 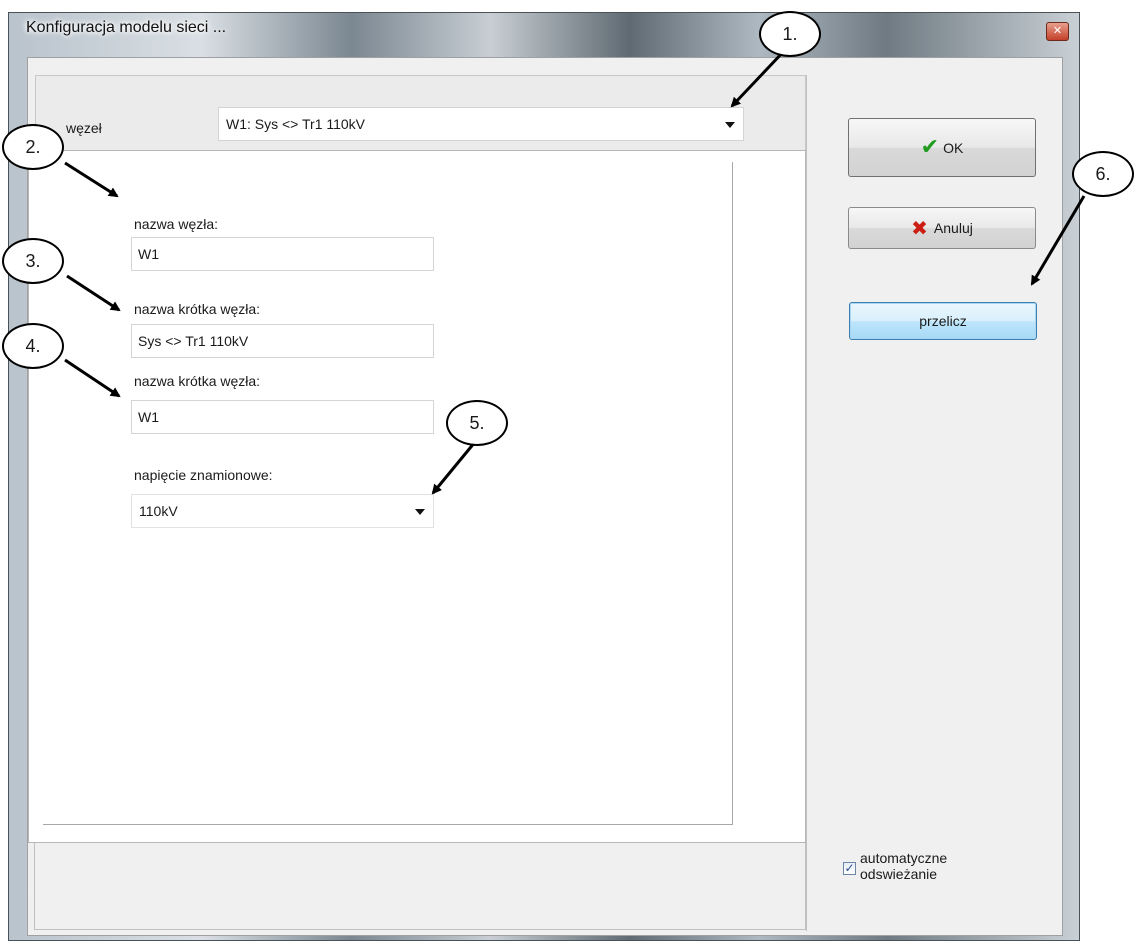 I want to click on node-short-name-2-value: W1, so click(x=148, y=417).